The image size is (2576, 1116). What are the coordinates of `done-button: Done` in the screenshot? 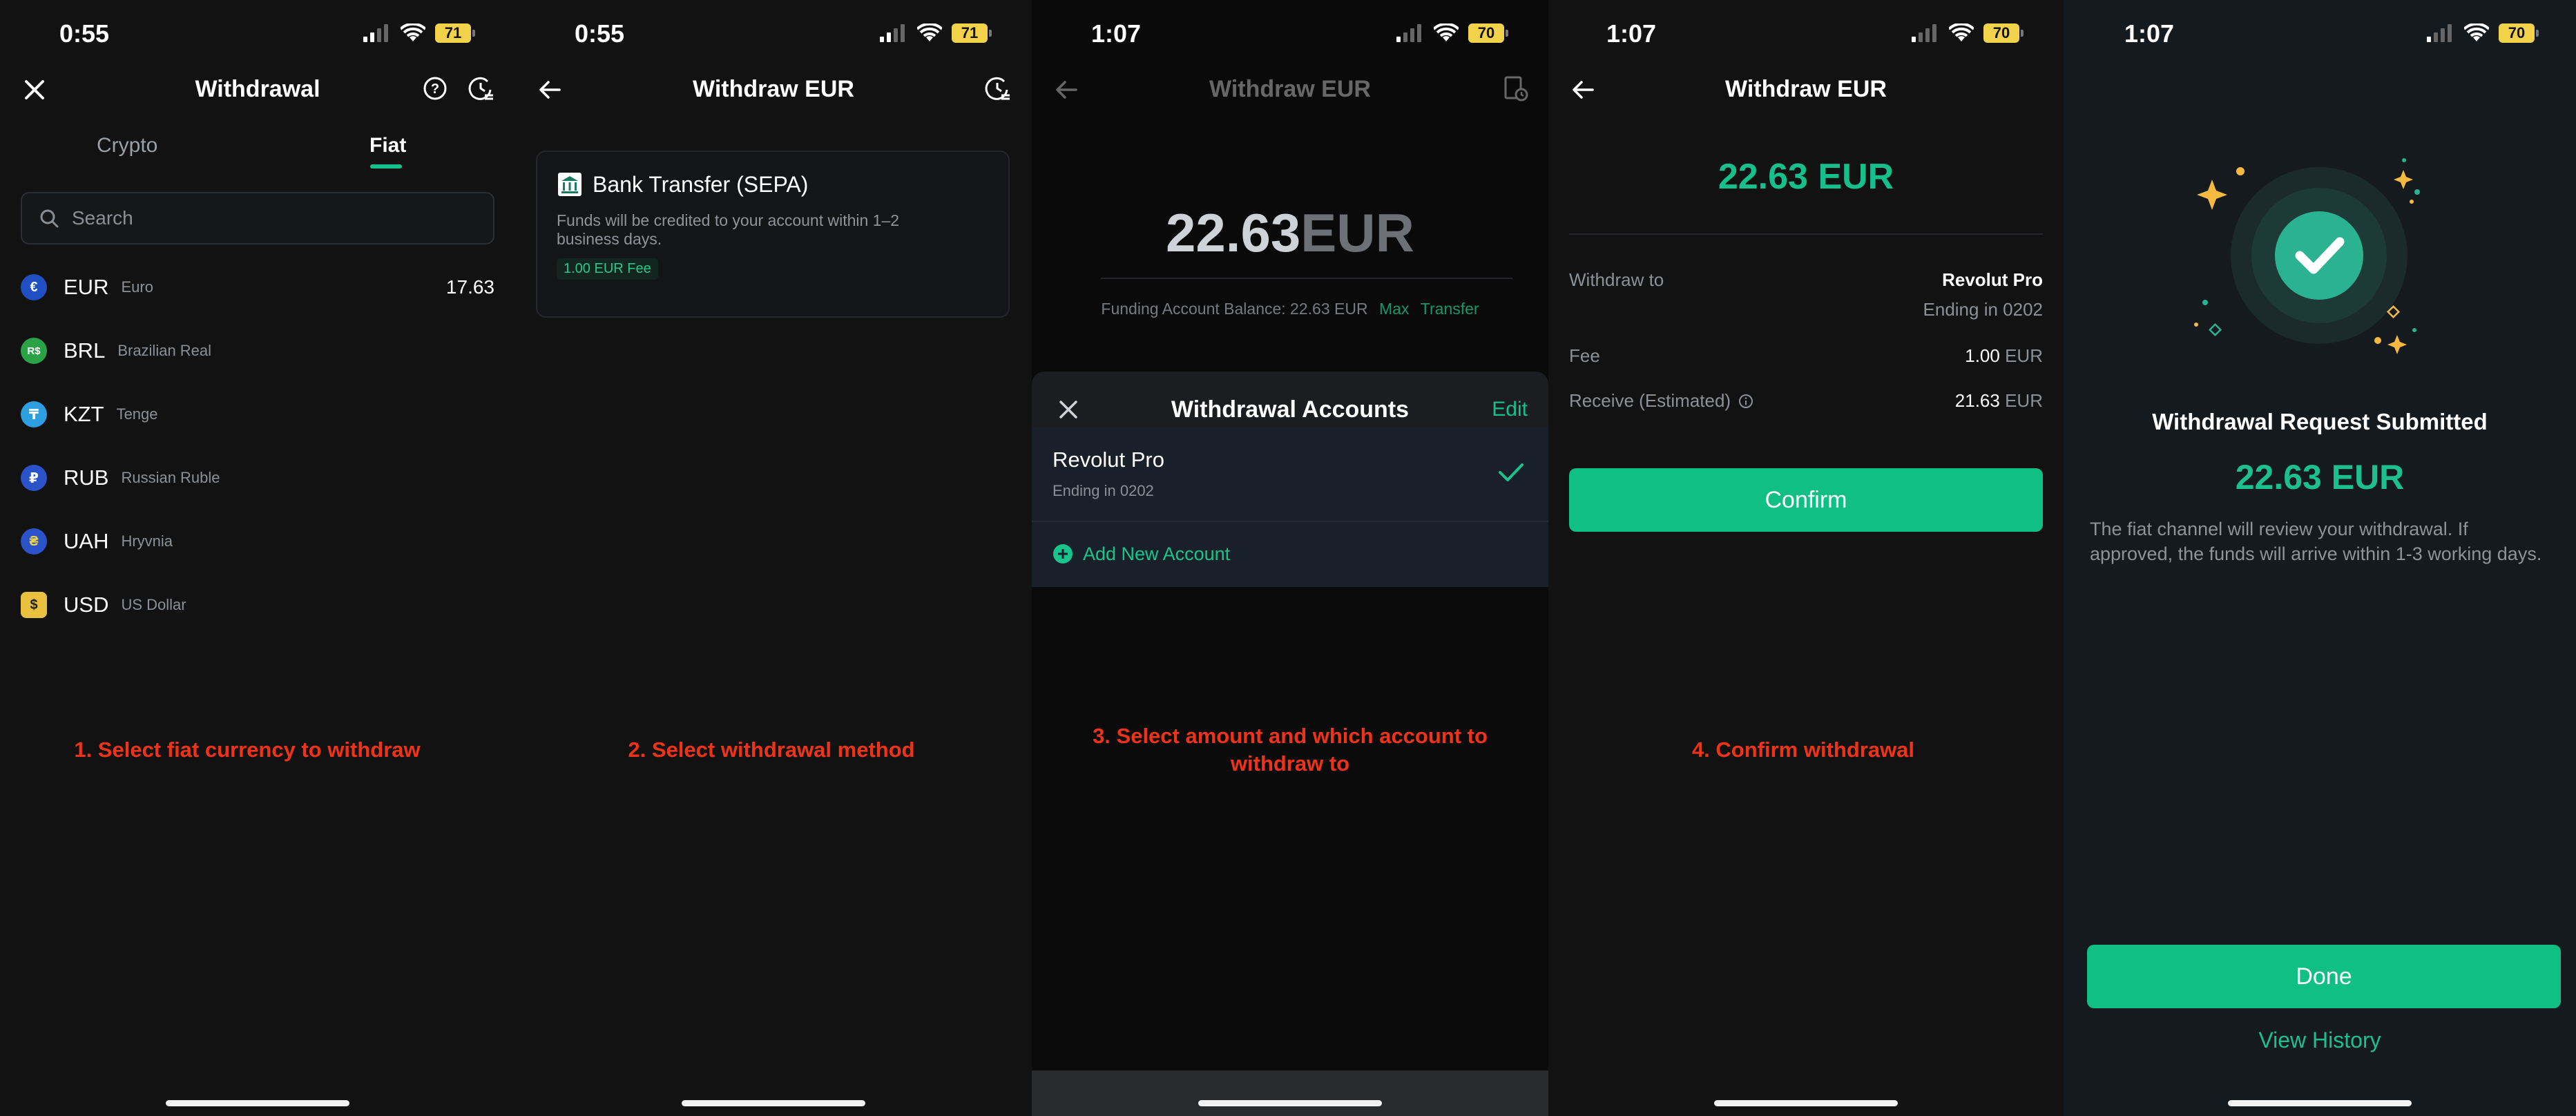 It's located at (2324, 976).